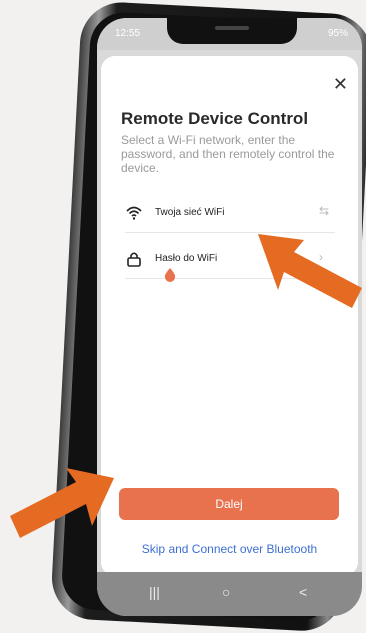 This screenshot has width=366, height=633. I want to click on bluetooth-link: Skip and Connect over Bluetooth, so click(229, 549).